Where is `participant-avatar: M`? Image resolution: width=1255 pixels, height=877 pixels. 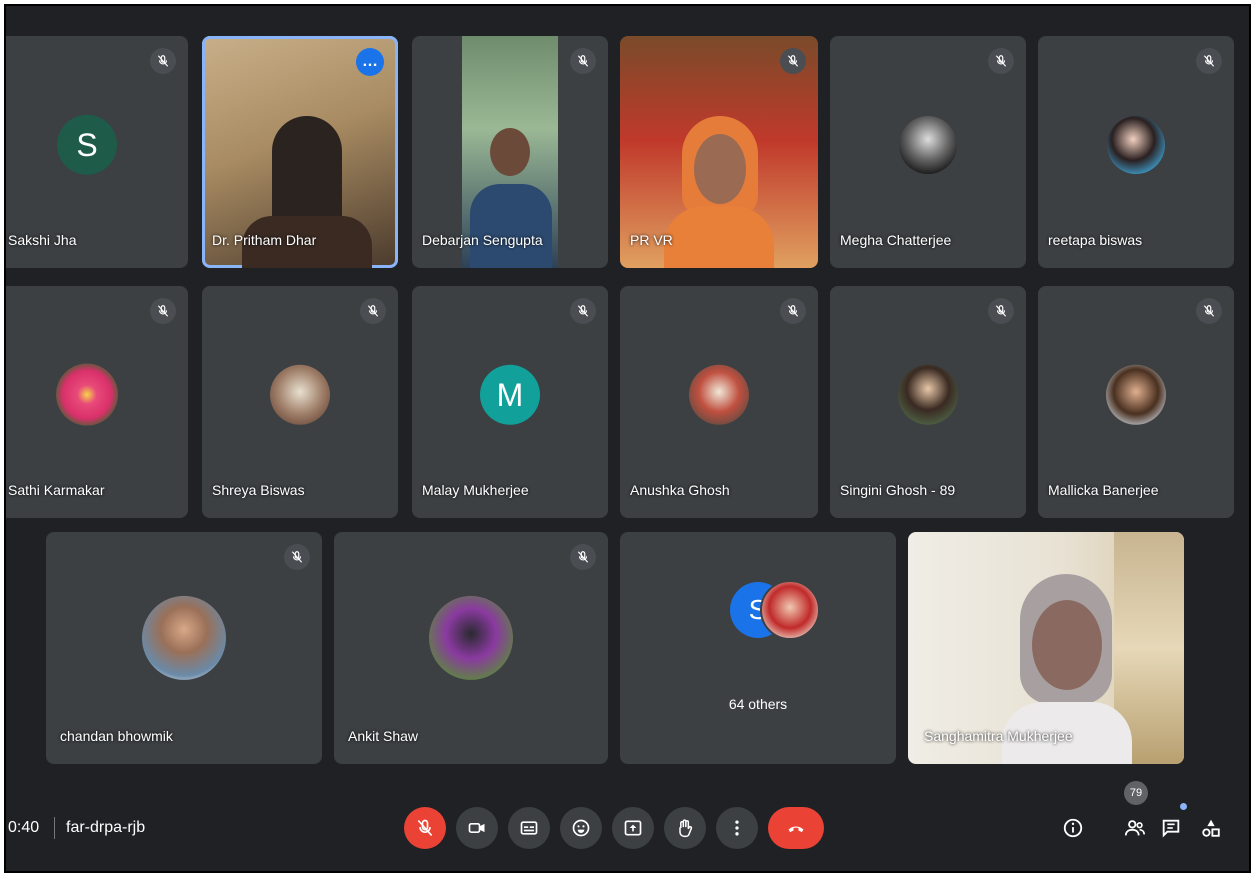 participant-avatar: M is located at coordinates (510, 394).